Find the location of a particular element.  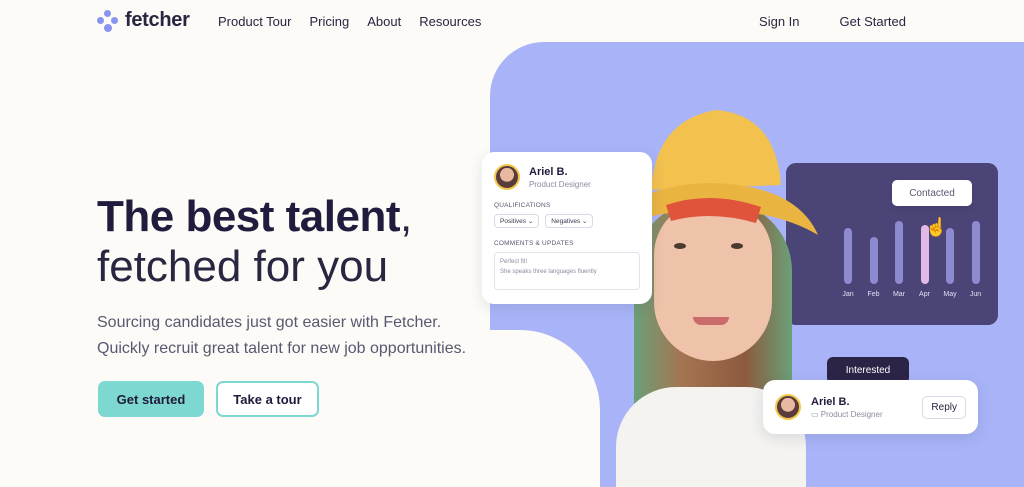

folder-icon: ▭ is located at coordinates (815, 414).